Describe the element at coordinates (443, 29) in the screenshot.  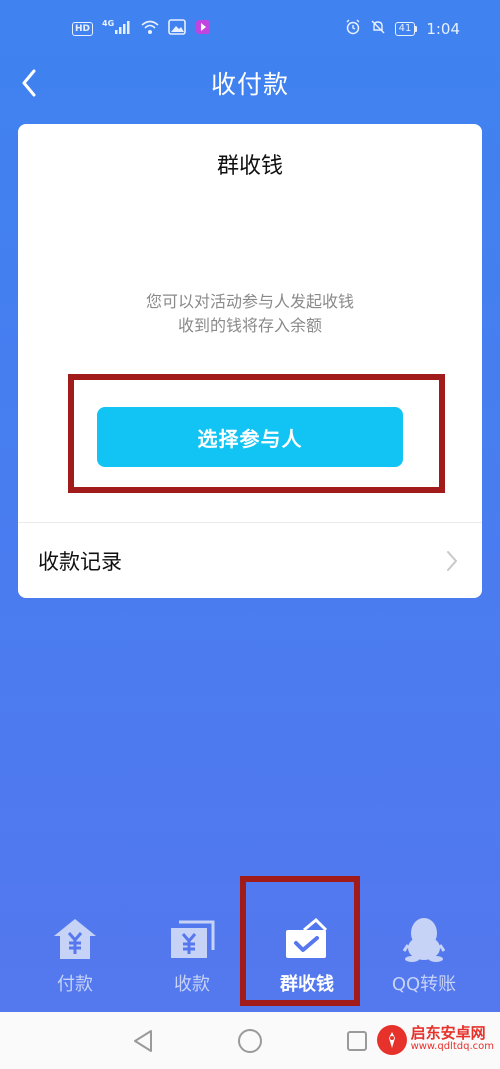
I see `clock: 1:04` at that location.